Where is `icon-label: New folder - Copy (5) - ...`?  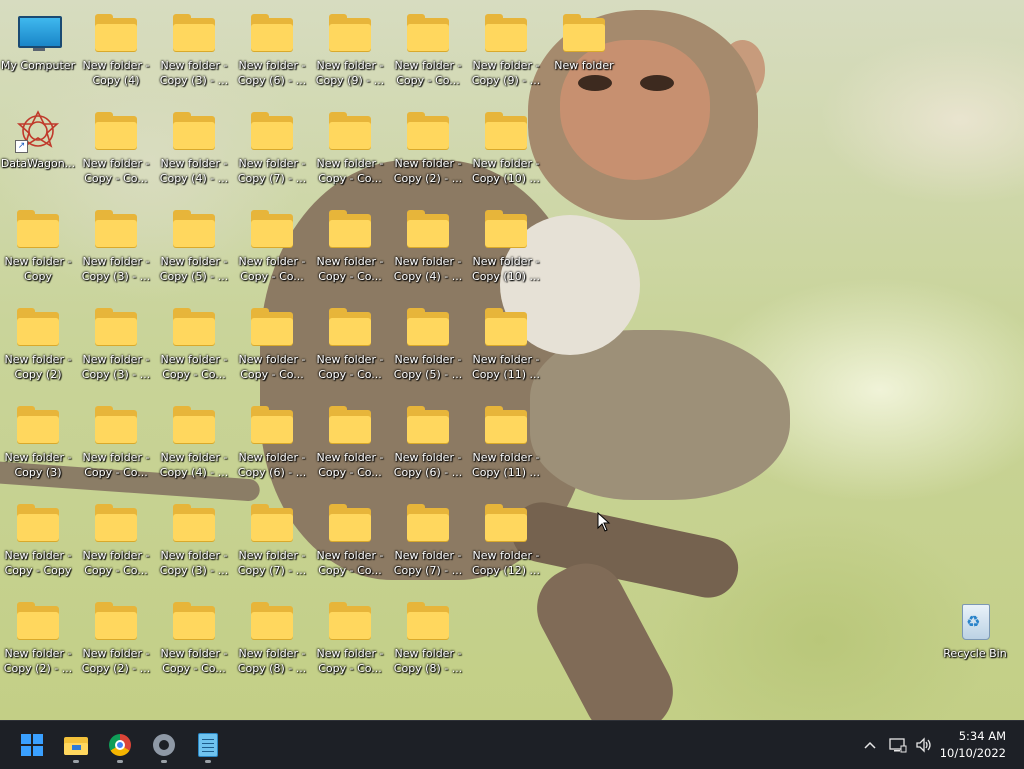 icon-label: New folder - Copy (5) - ... is located at coordinates (194, 269).